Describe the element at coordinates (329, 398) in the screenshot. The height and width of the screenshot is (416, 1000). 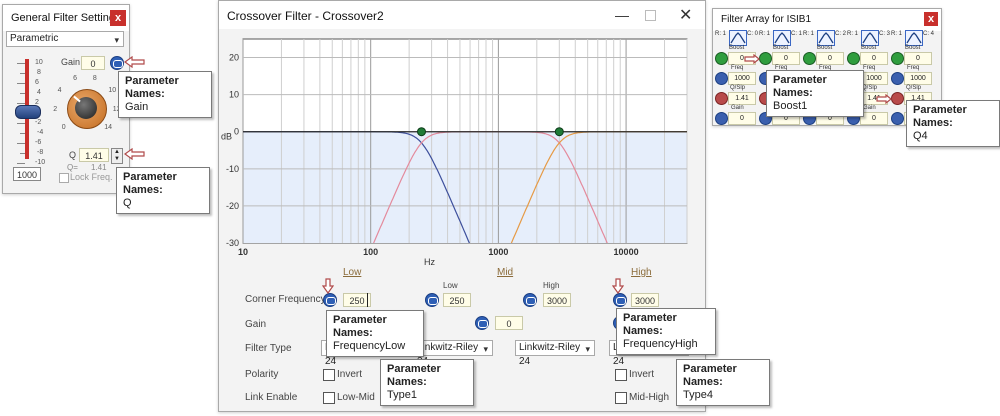
I see `link-low-mid-checkbox` at that location.